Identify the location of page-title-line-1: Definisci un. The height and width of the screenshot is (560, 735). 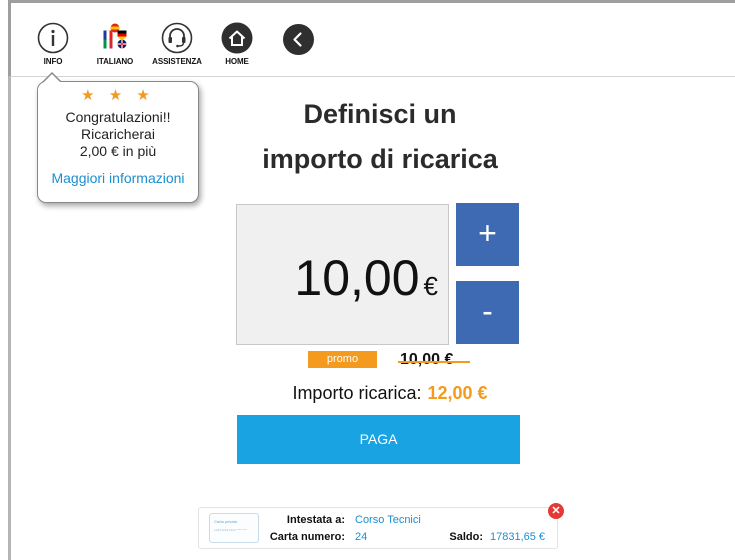
(380, 114).